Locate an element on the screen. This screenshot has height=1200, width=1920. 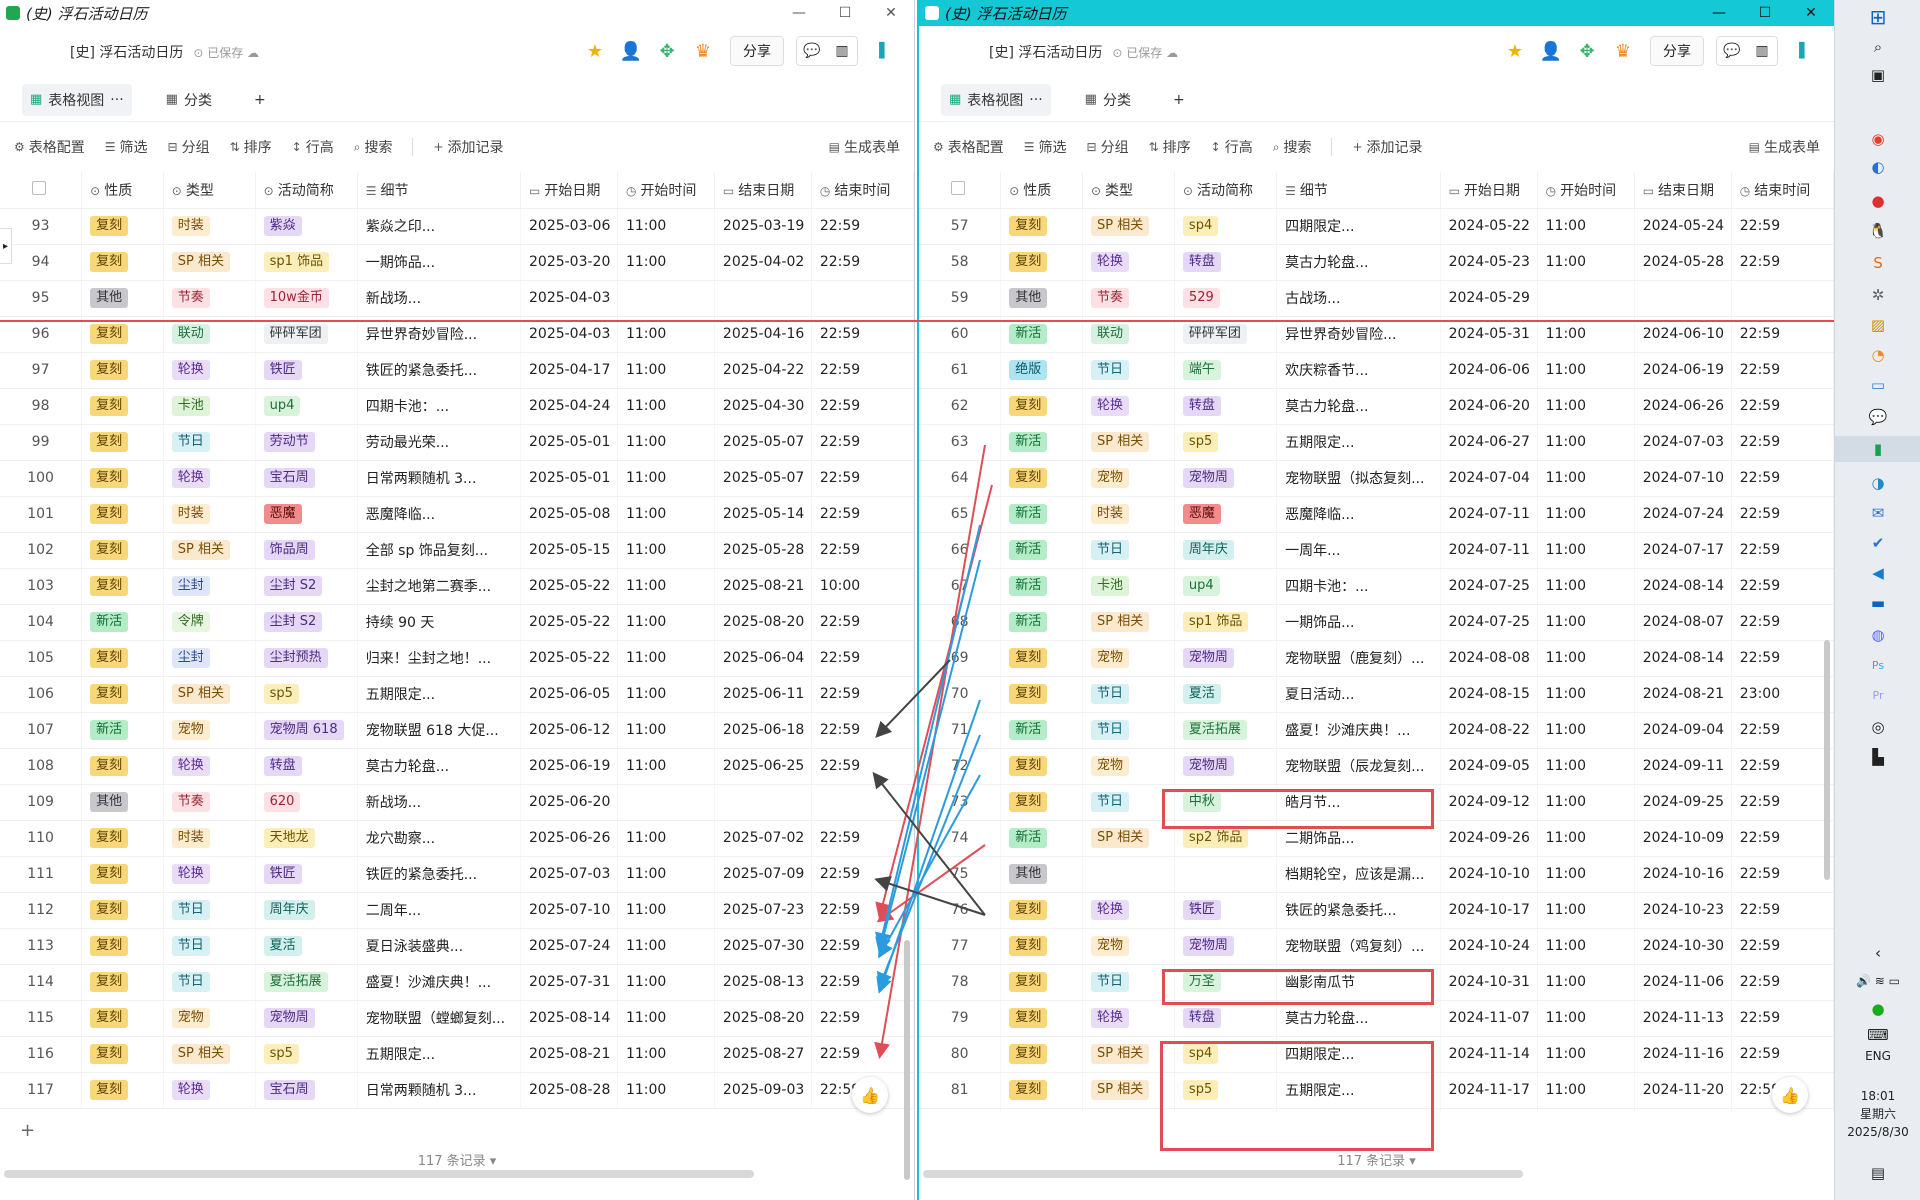
comment-icon: 💬 is located at coordinates (1732, 51).